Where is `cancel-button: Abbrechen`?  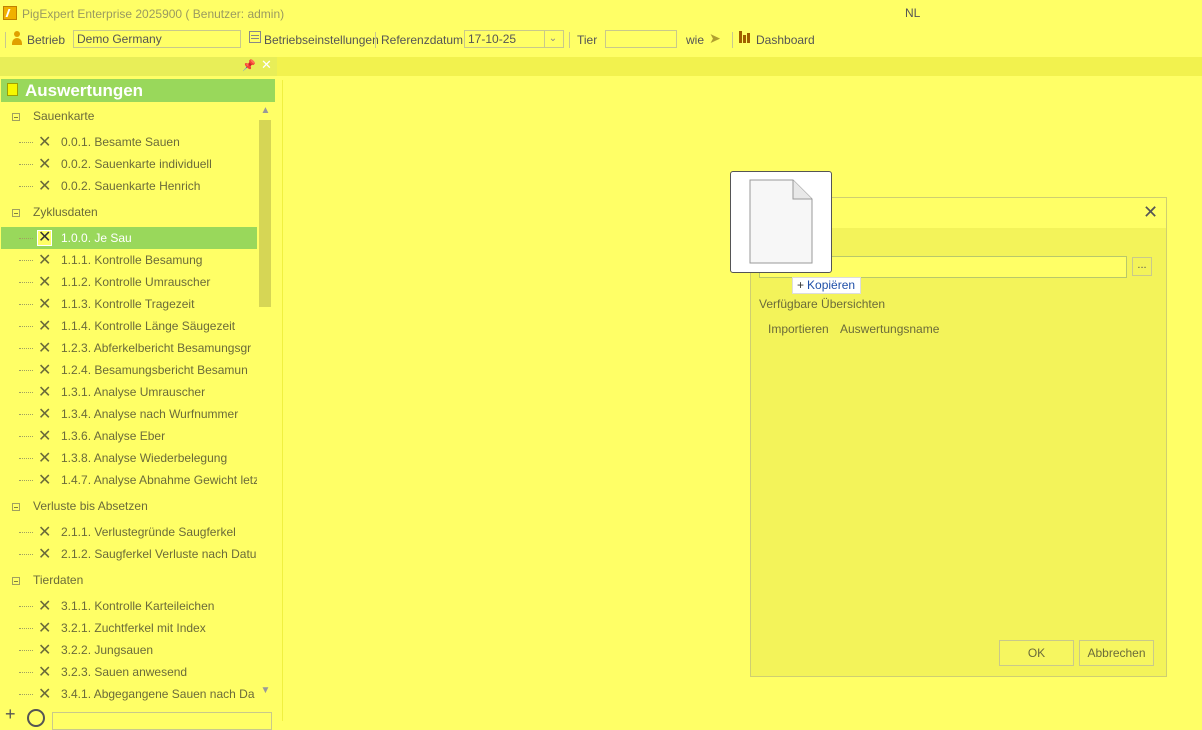 cancel-button: Abbrechen is located at coordinates (1116, 653).